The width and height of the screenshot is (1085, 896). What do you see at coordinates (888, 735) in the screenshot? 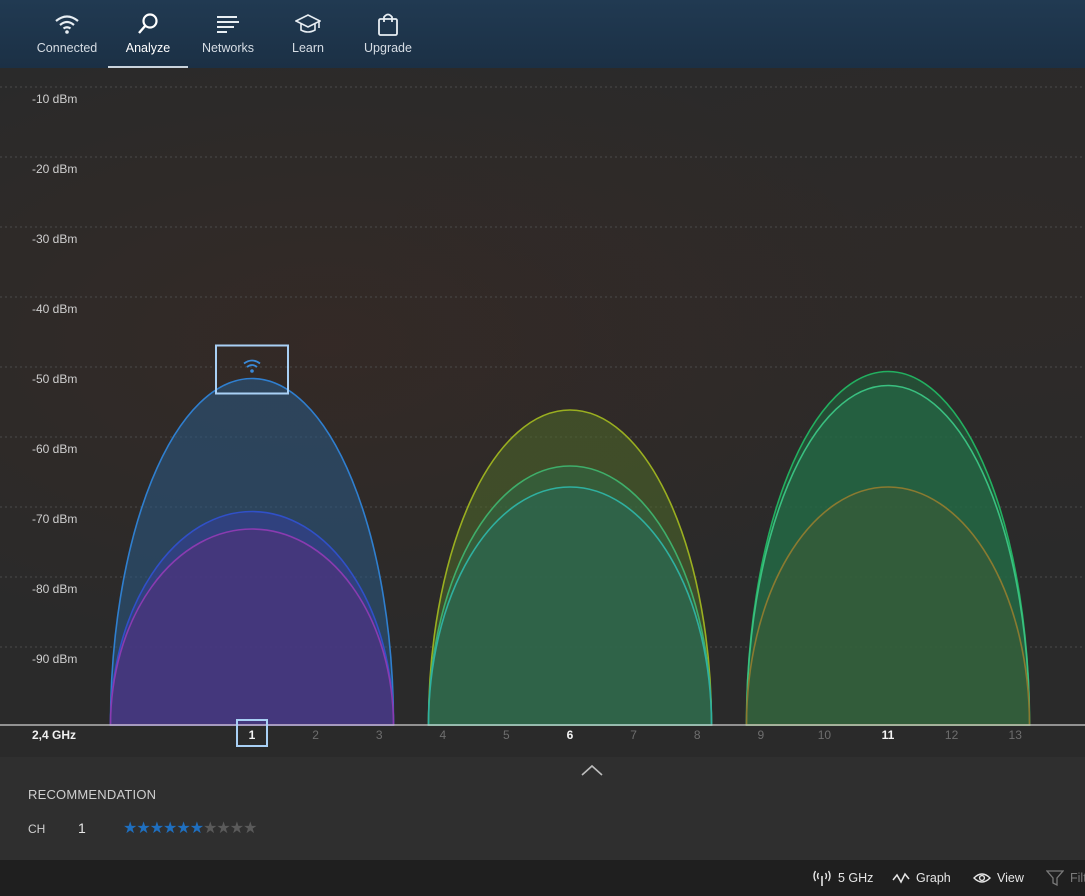
I see `x-tick-label: 11` at bounding box center [888, 735].